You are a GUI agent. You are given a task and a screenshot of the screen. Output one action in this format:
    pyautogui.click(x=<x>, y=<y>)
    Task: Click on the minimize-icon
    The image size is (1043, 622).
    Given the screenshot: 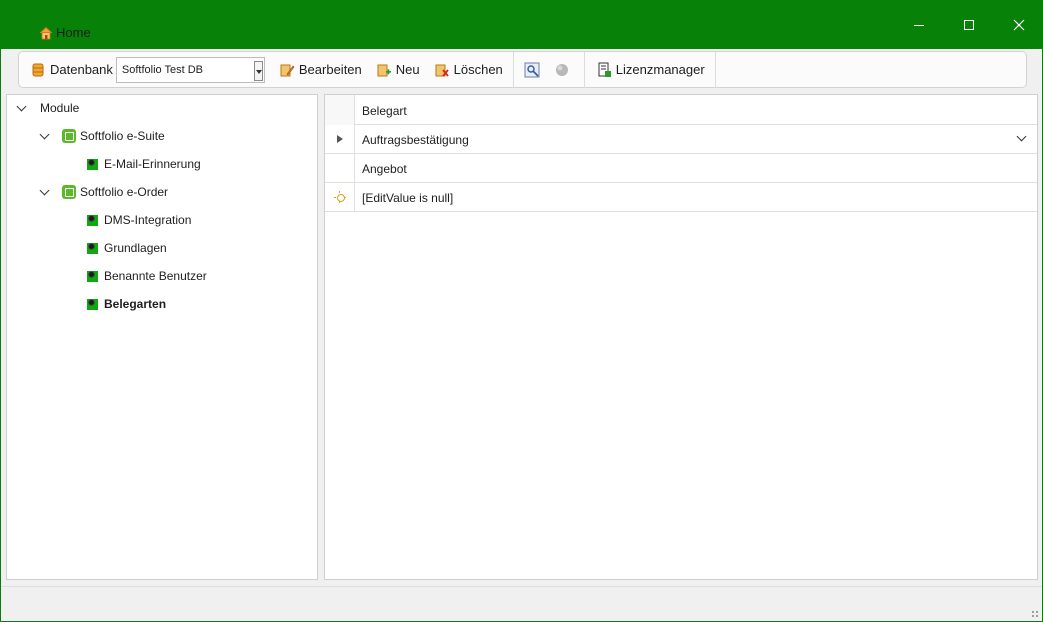 What is the action you would take?
    pyautogui.click(x=918, y=25)
    